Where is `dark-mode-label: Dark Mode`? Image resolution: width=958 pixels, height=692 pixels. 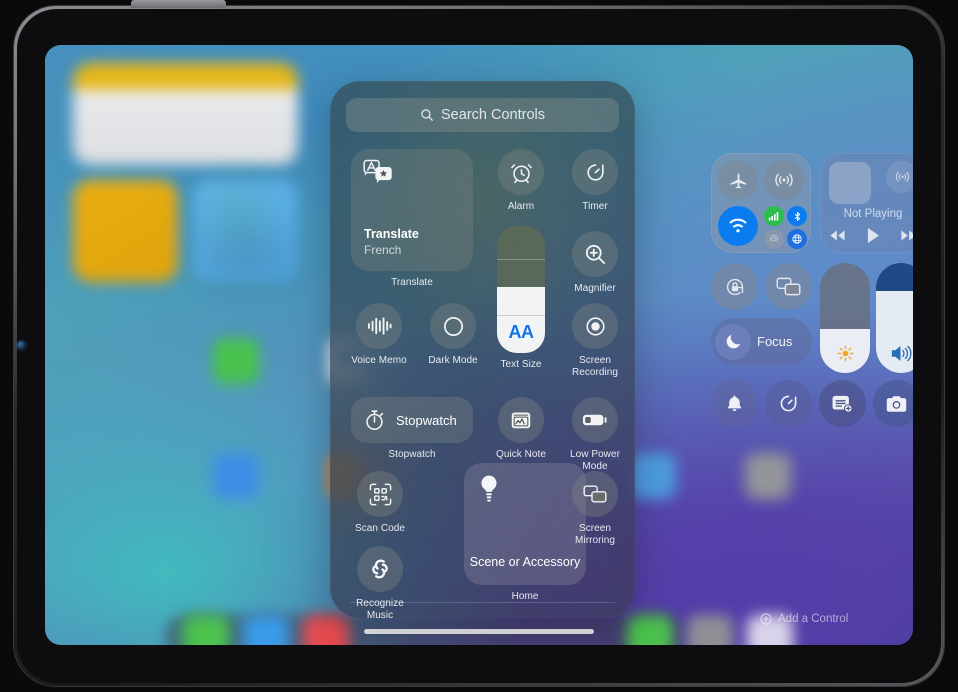 dark-mode-label: Dark Mode is located at coordinates (453, 360).